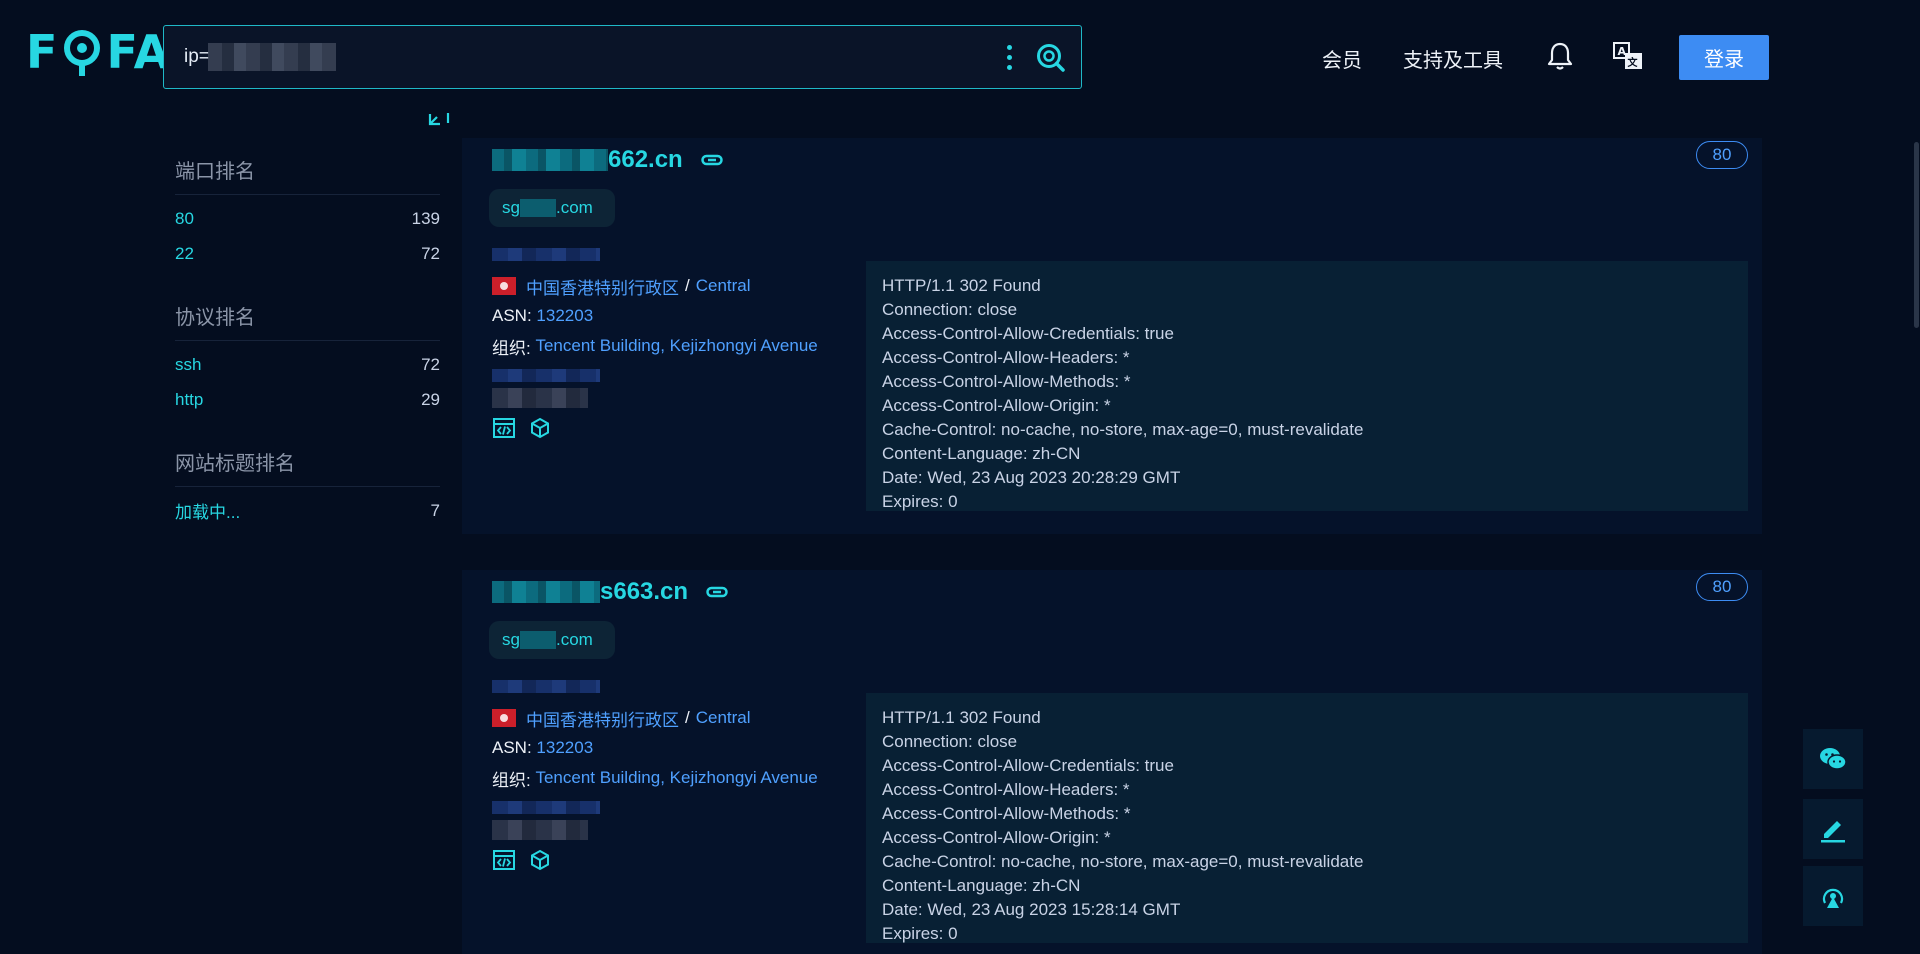 The width and height of the screenshot is (1920, 954). I want to click on radar-button, so click(1833, 896).